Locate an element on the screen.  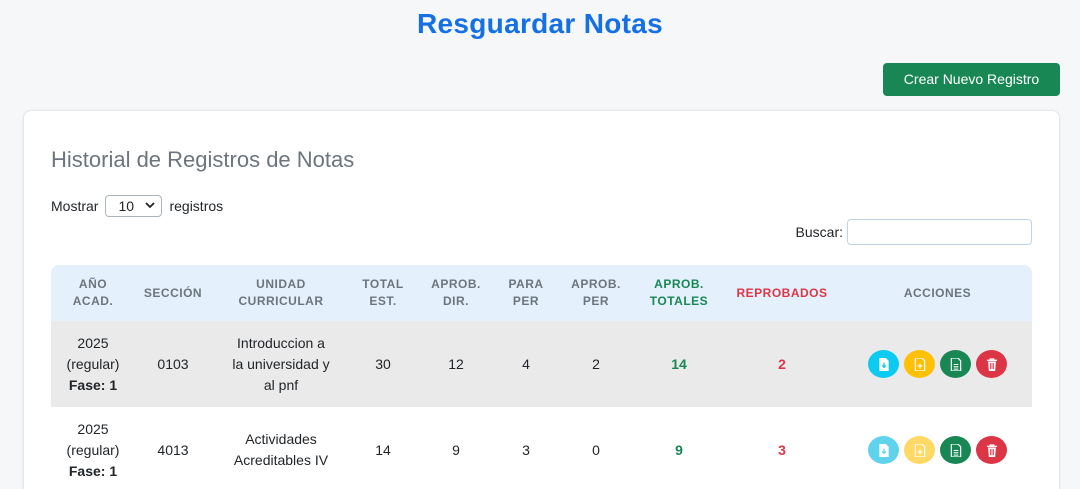
cell-aprob-totales: 9 is located at coordinates (679, 449).